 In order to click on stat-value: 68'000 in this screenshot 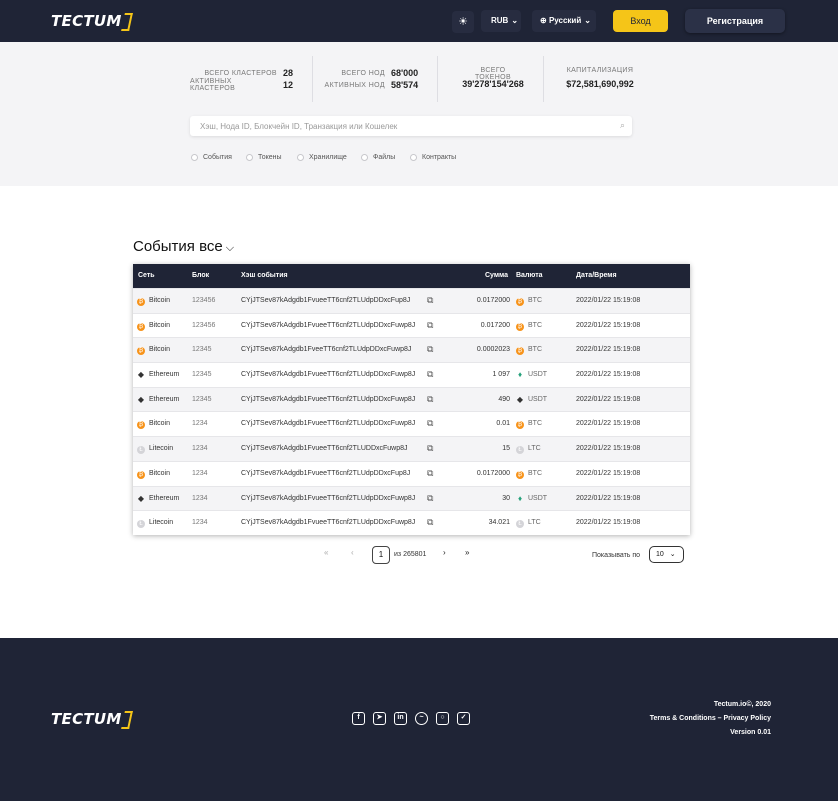, I will do `click(405, 73)`.